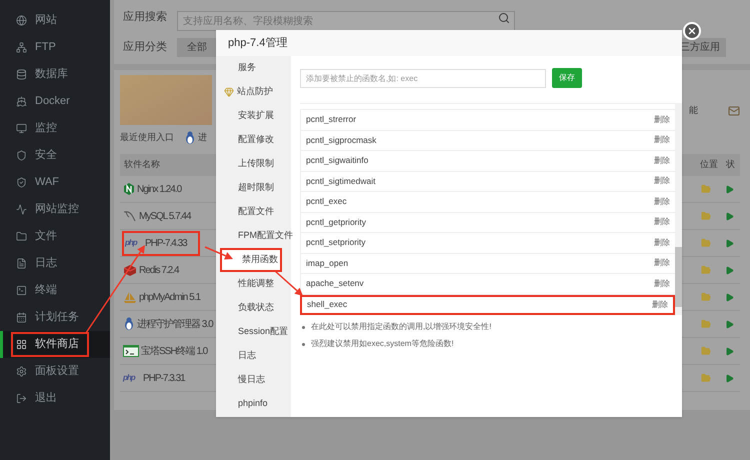 The height and width of the screenshot is (460, 750). I want to click on software-name-cell: MySQL 5.7.44, so click(156, 216).